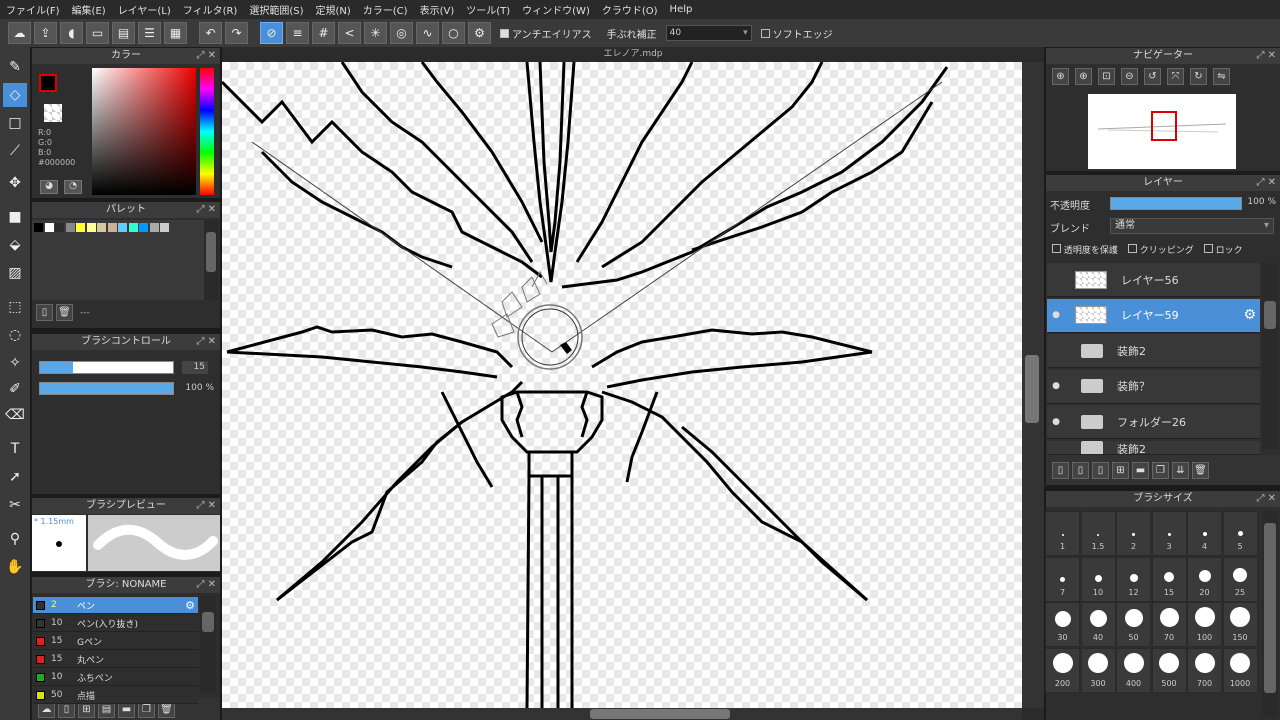 The width and height of the screenshot is (1280, 720). What do you see at coordinates (1223, 249) in the screenshot?
I see `lock-checkbox: ロック` at bounding box center [1223, 249].